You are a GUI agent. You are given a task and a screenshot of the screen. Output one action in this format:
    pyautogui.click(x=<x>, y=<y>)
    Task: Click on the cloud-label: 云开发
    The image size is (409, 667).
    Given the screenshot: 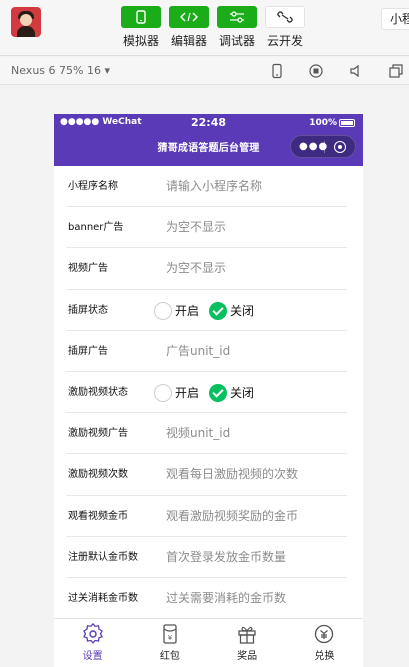 What is the action you would take?
    pyautogui.click(x=284, y=41)
    